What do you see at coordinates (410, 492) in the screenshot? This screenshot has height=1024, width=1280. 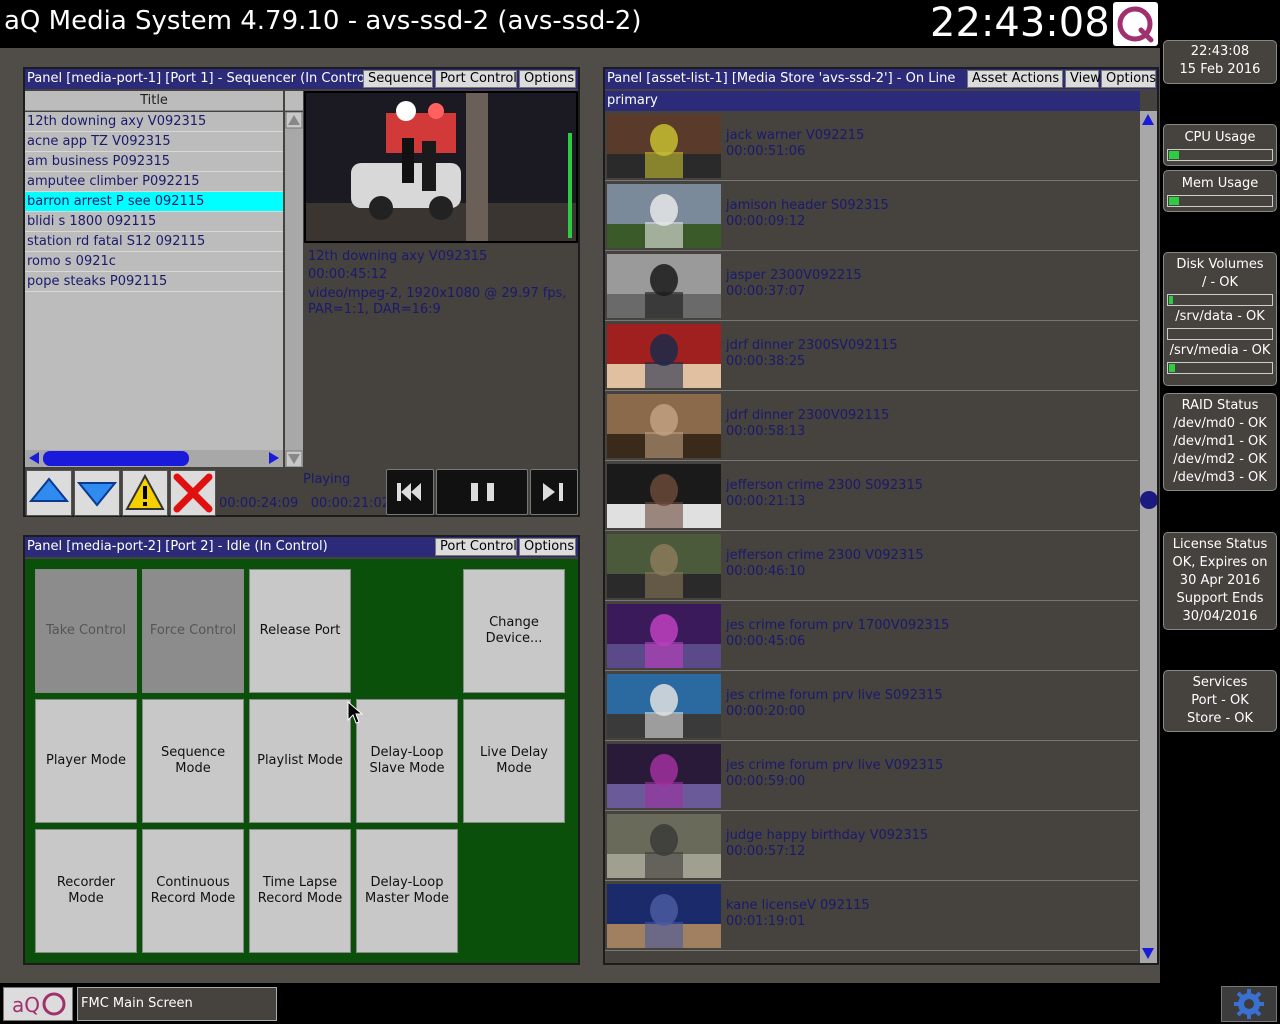 I see `skip-back-button` at bounding box center [410, 492].